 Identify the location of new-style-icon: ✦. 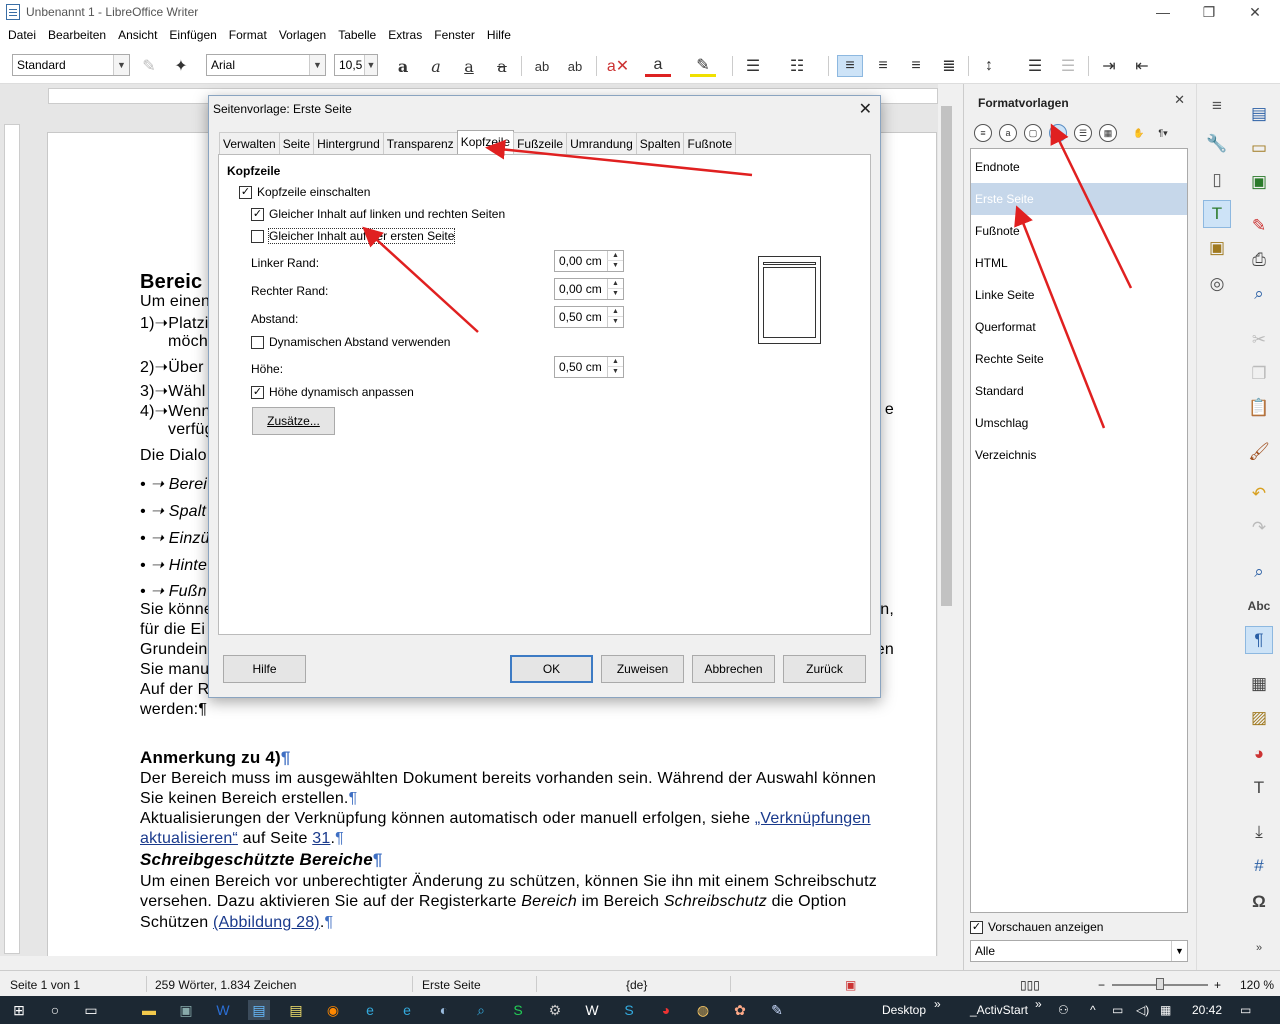
(181, 66).